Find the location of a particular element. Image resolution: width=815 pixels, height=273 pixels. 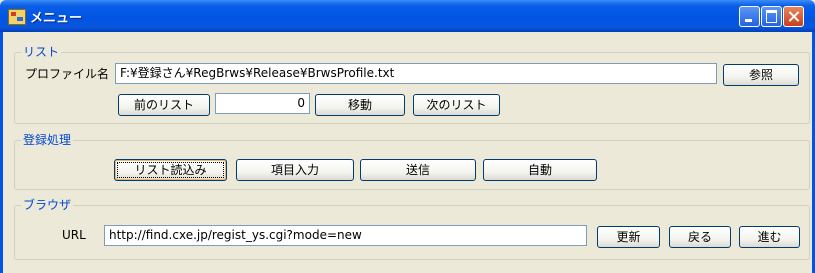

list-index-input: 0 is located at coordinates (262, 103).